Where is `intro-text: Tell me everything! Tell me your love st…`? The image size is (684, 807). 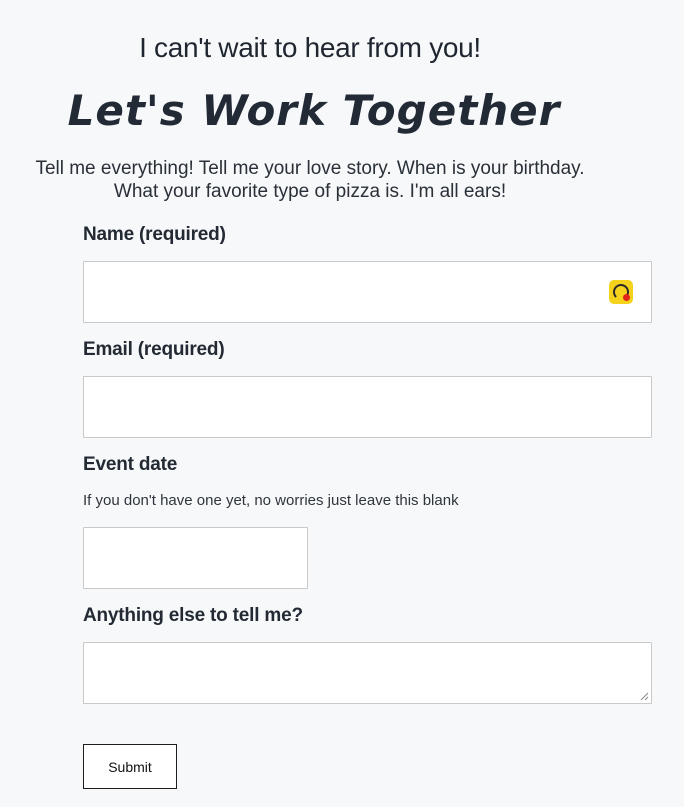
intro-text: Tell me everything! Tell me your love st… is located at coordinates (310, 180).